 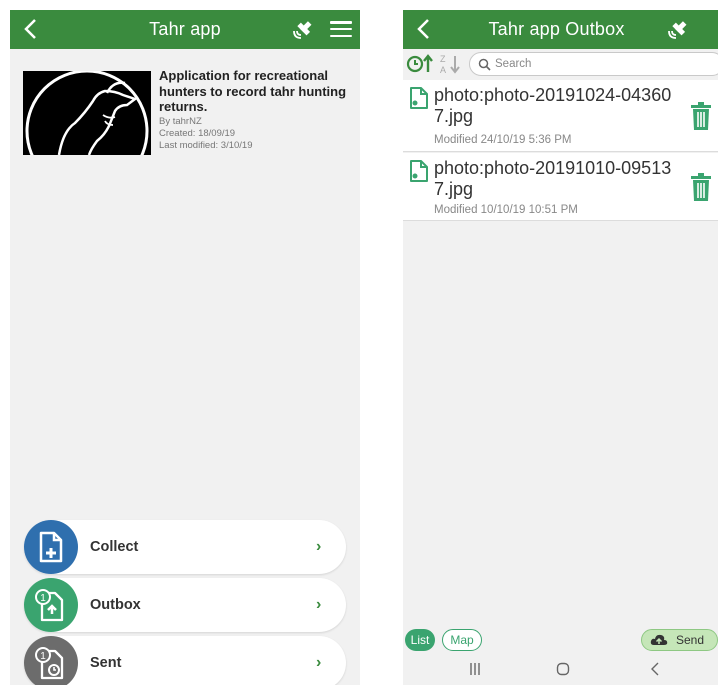 What do you see at coordinates (553, 178) in the screenshot?
I see `item-filename: photo:photo-20191010-095137.jpg` at bounding box center [553, 178].